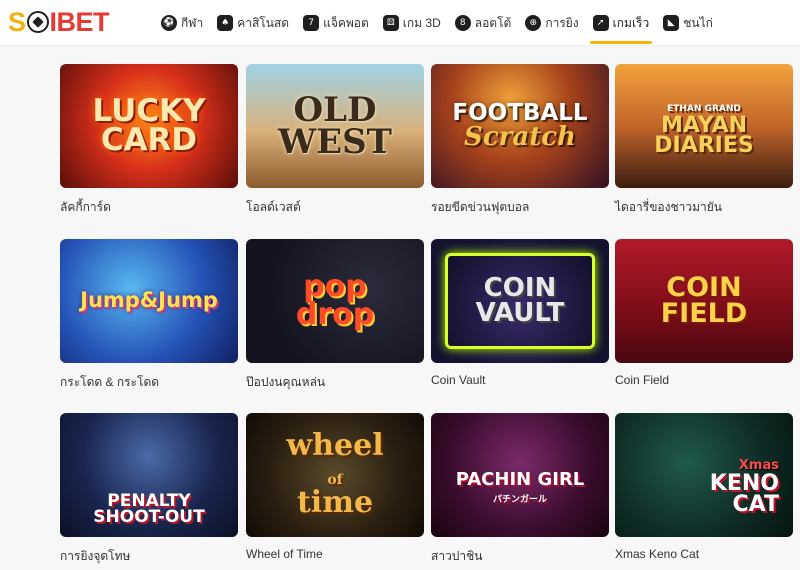  I want to click on game-card: LUCKY CARD ลัคกี้การ์ด, so click(149, 139).